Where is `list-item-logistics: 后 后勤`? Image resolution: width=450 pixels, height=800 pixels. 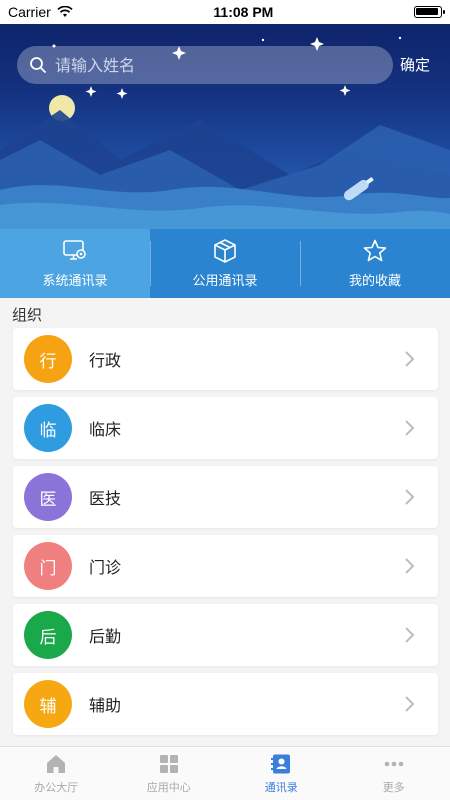
list-item-logistics: 后 后勤 is located at coordinates (225, 635).